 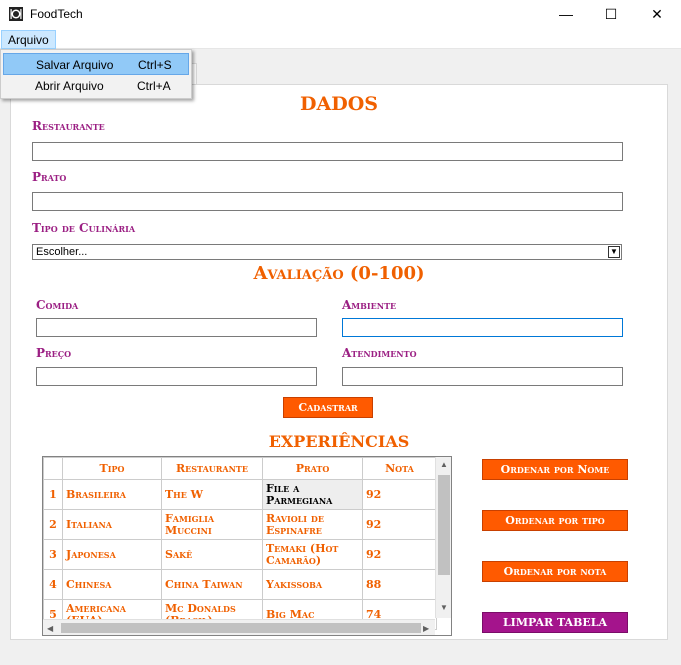 I want to click on row-number: 4, so click(x=53, y=584).